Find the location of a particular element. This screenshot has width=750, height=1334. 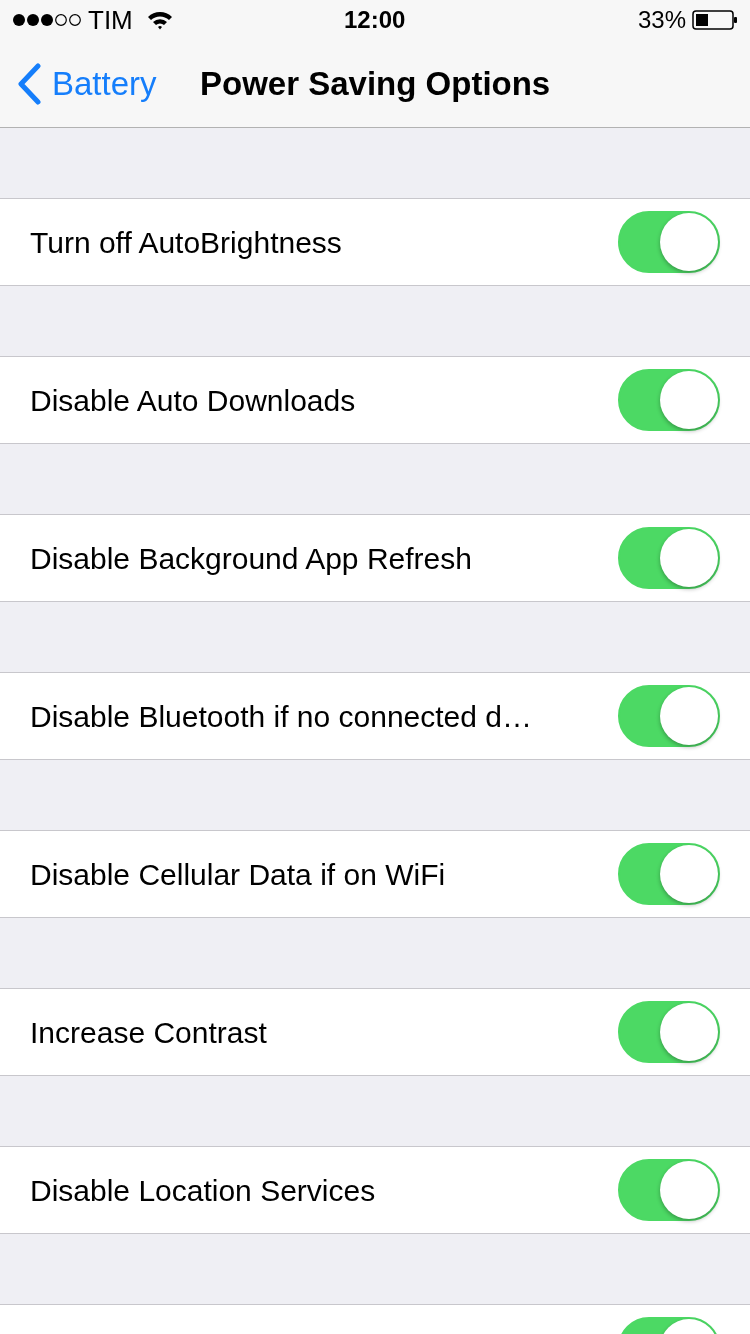

setting-label: Increase Contrast is located at coordinates (149, 1032).